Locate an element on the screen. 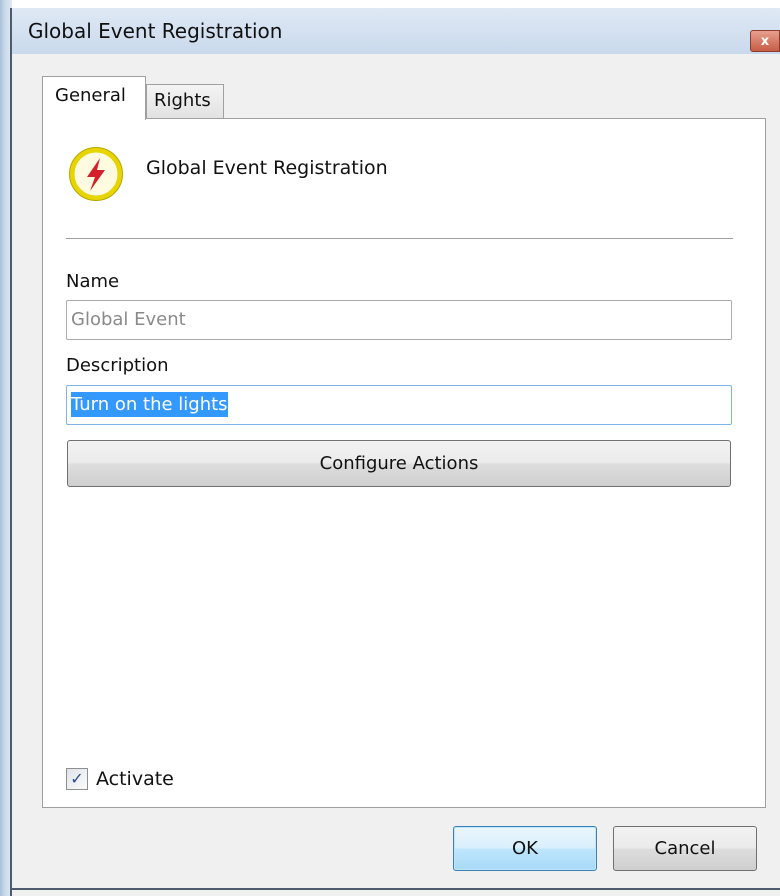  checkmark-icon: ✓ is located at coordinates (77, 778).